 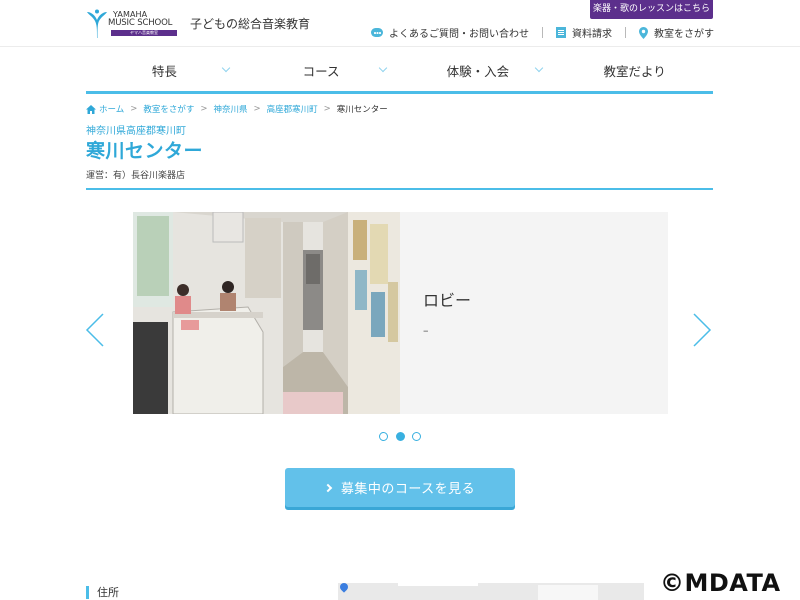 What do you see at coordinates (426, 330) in the screenshot?
I see `slide-subcaption: –` at bounding box center [426, 330].